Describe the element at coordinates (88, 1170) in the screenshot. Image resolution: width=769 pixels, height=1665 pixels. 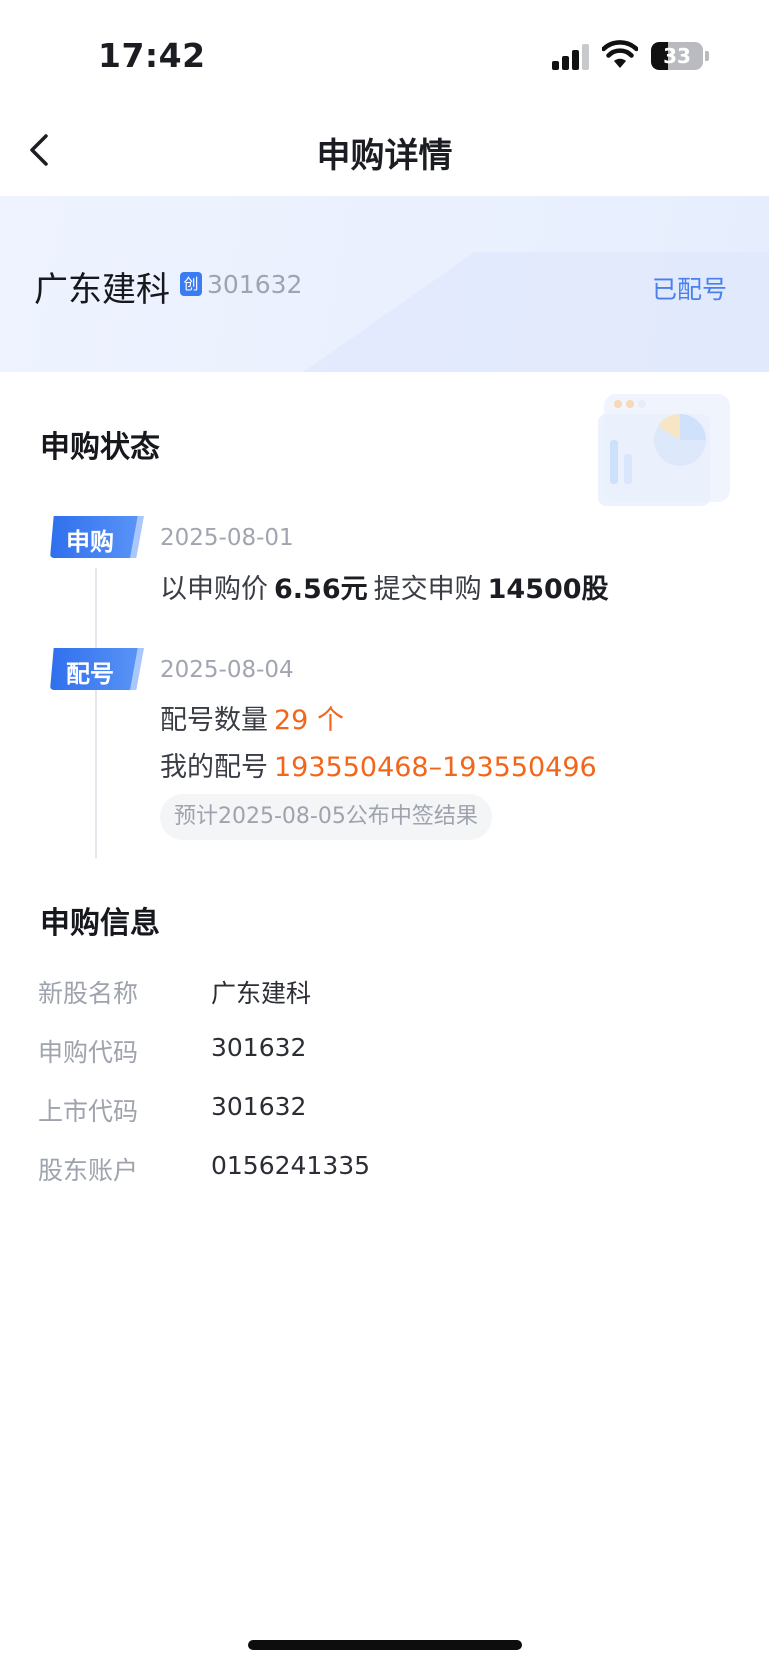
I see `info-label: 股东账户` at that location.